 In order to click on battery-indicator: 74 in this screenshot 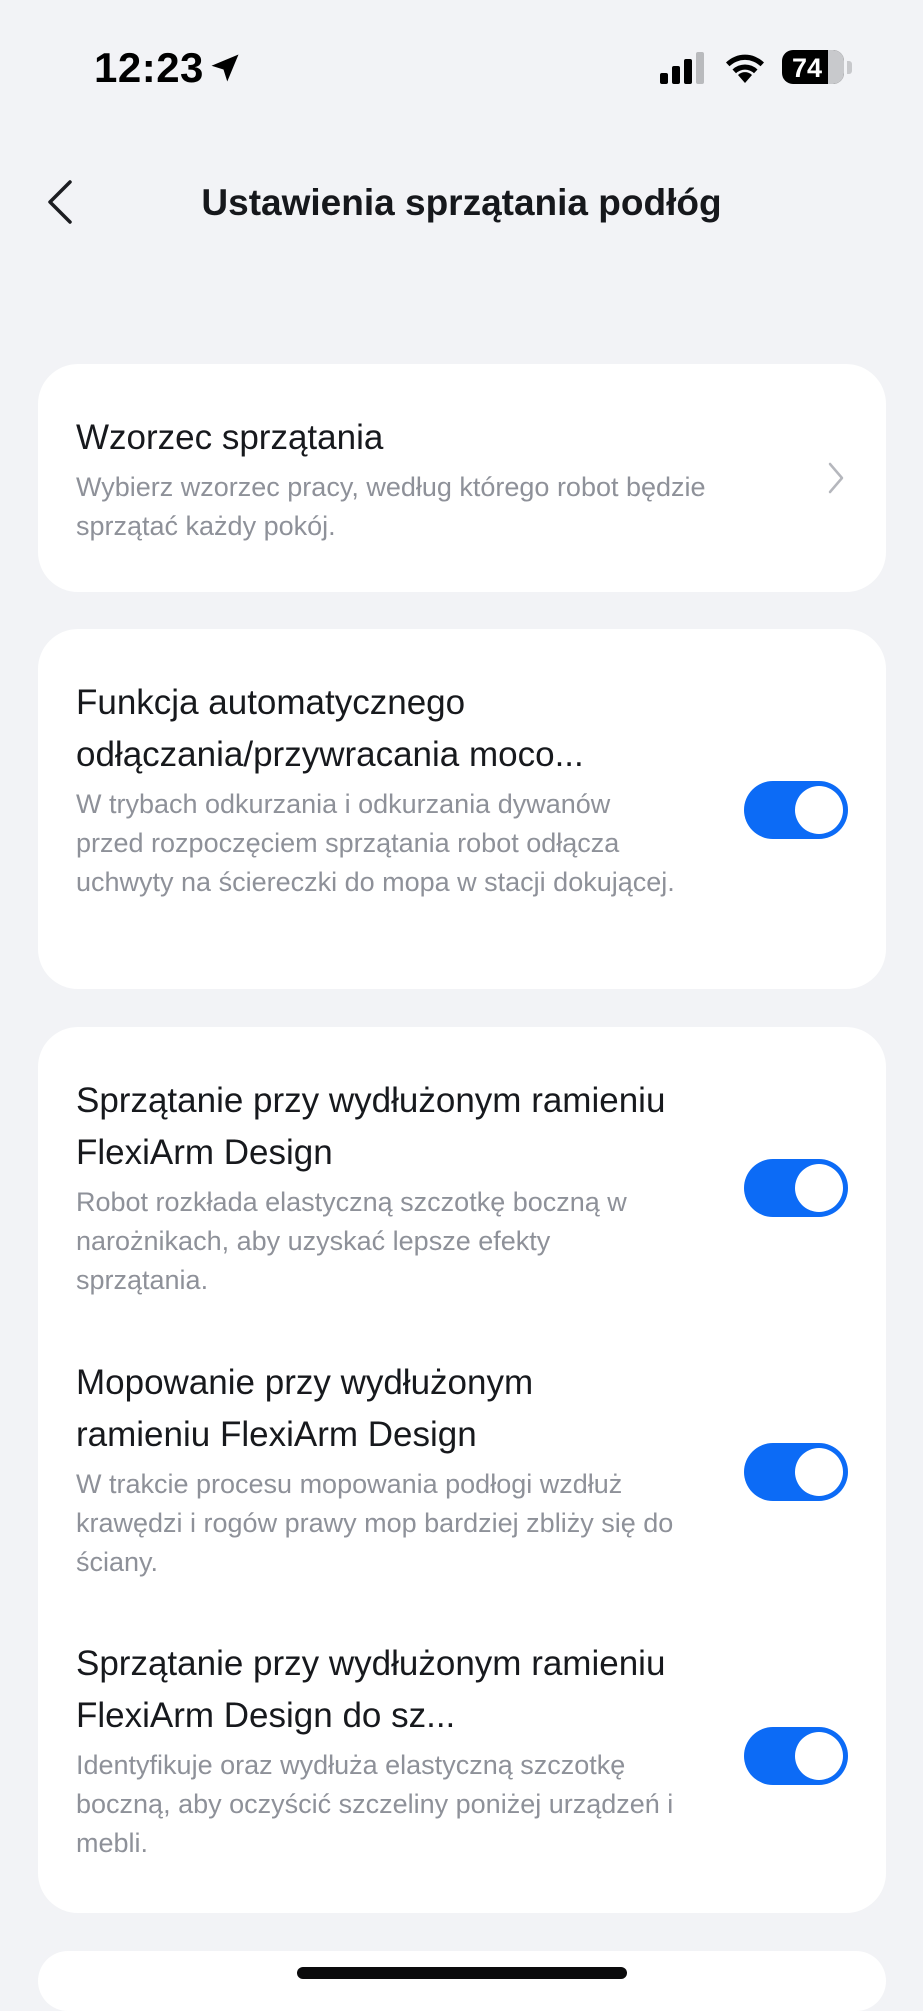, I will do `click(813, 67)`.